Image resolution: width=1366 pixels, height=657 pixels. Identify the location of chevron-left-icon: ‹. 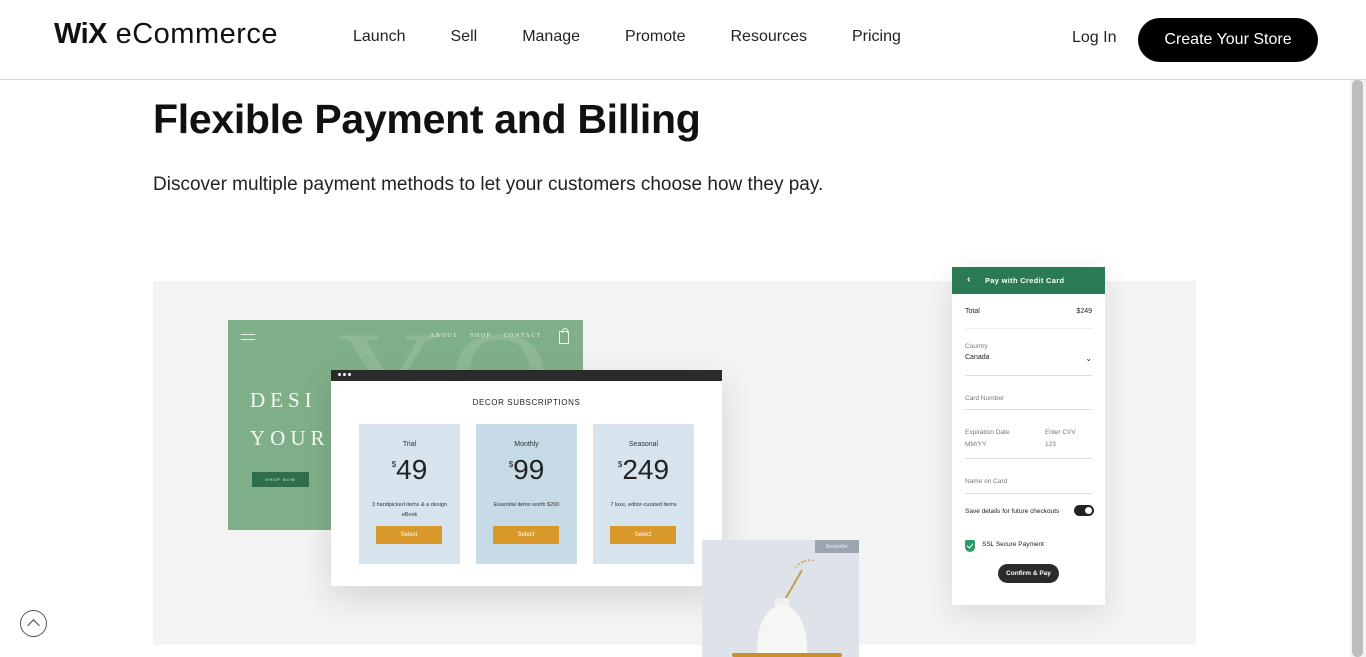
(969, 279).